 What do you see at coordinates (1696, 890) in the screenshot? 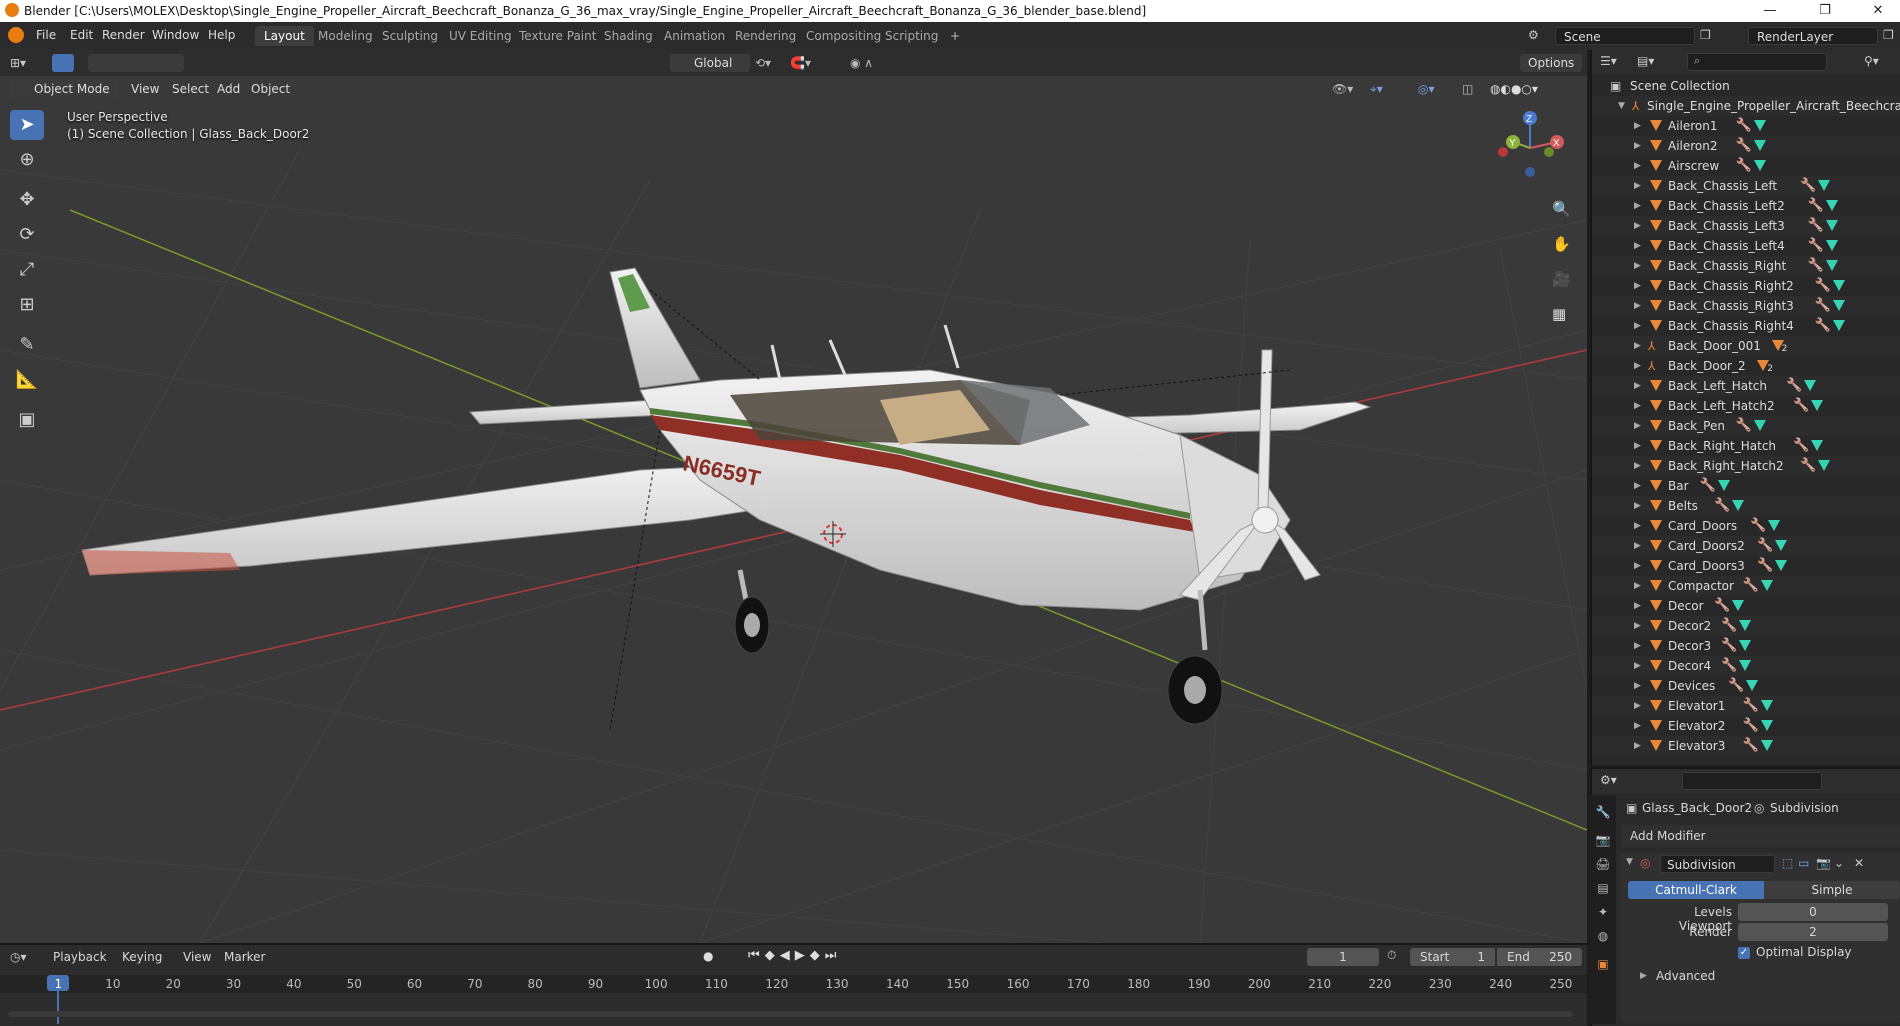
I see `catmull-clark-button: Catmull-Clark` at bounding box center [1696, 890].